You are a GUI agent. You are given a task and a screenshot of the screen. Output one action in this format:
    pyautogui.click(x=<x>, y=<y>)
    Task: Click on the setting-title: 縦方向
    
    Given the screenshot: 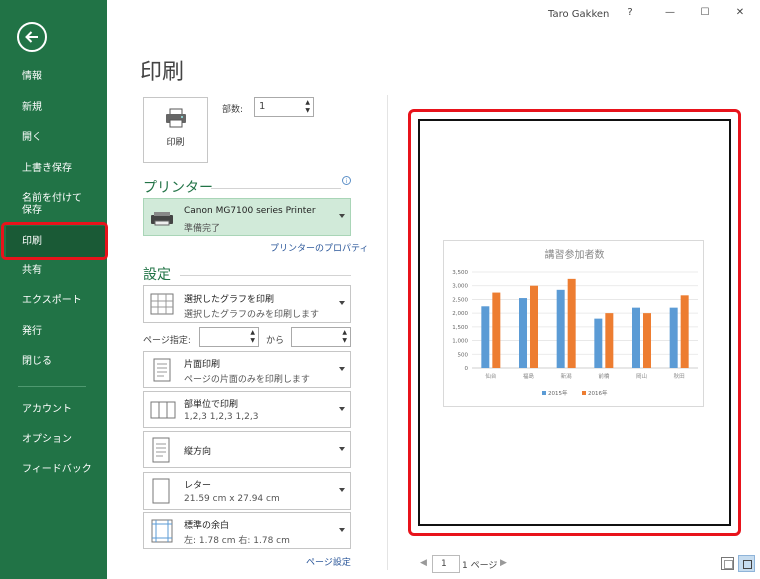 What is the action you would take?
    pyautogui.click(x=198, y=452)
    